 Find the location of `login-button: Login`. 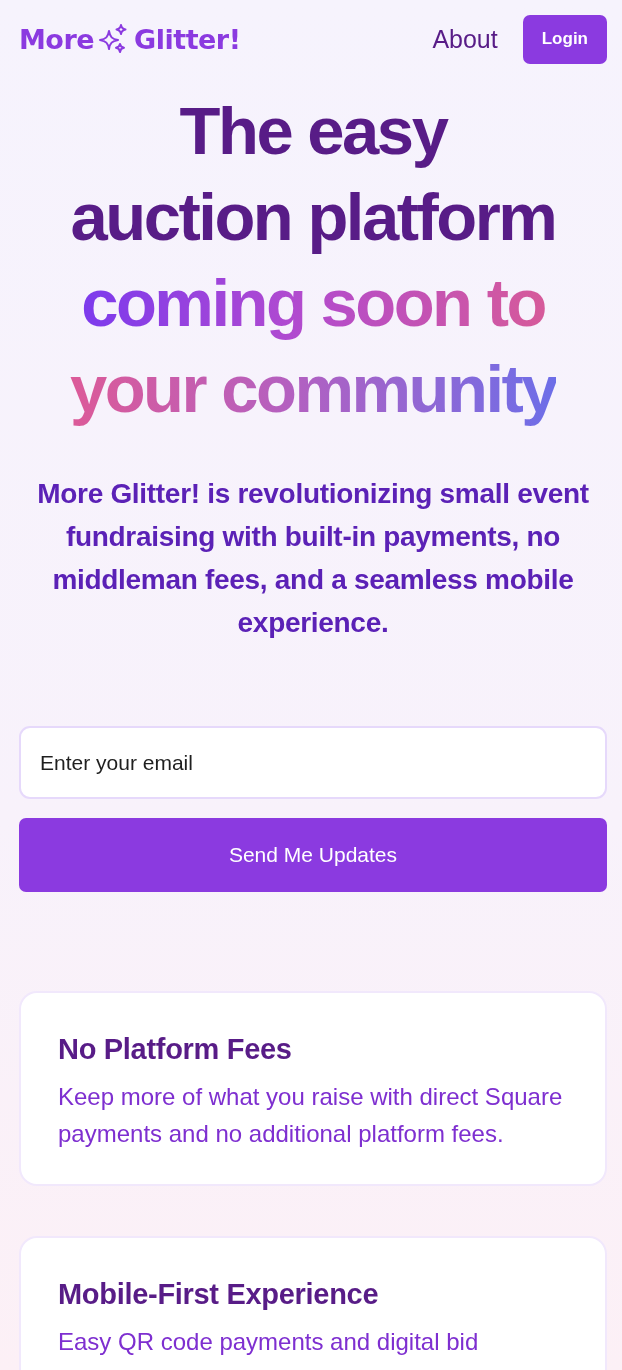

login-button: Login is located at coordinates (564, 39).